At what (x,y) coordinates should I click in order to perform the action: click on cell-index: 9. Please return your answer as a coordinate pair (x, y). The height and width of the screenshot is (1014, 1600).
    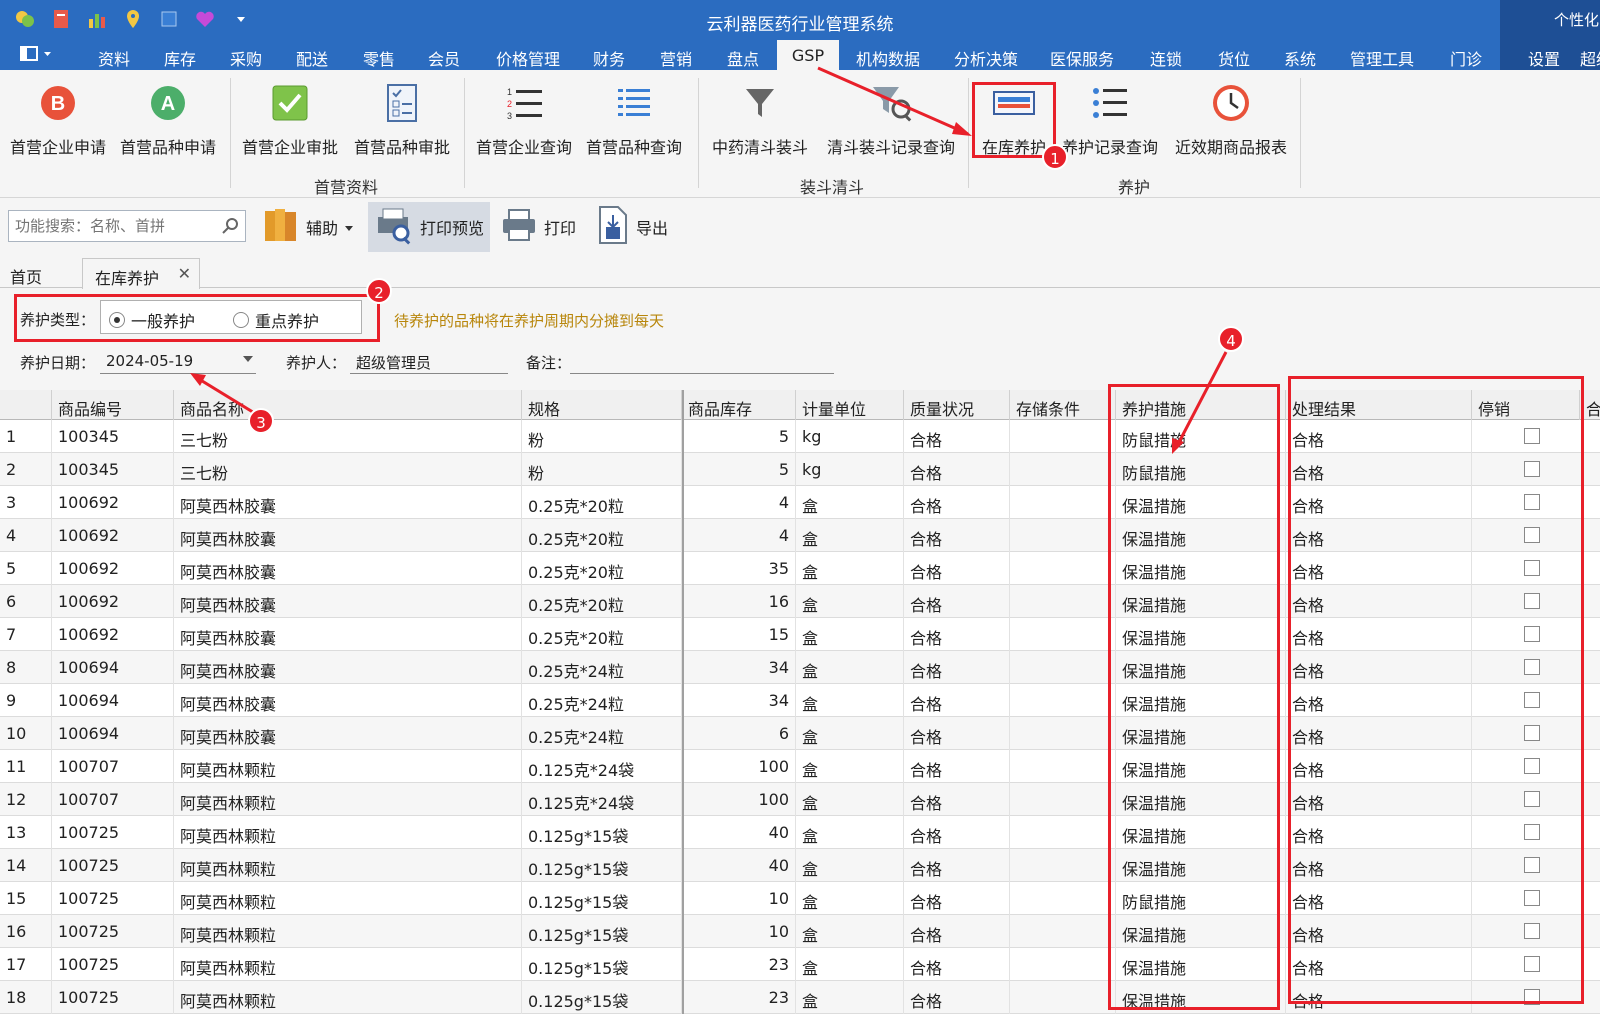
    Looking at the image, I should click on (26, 700).